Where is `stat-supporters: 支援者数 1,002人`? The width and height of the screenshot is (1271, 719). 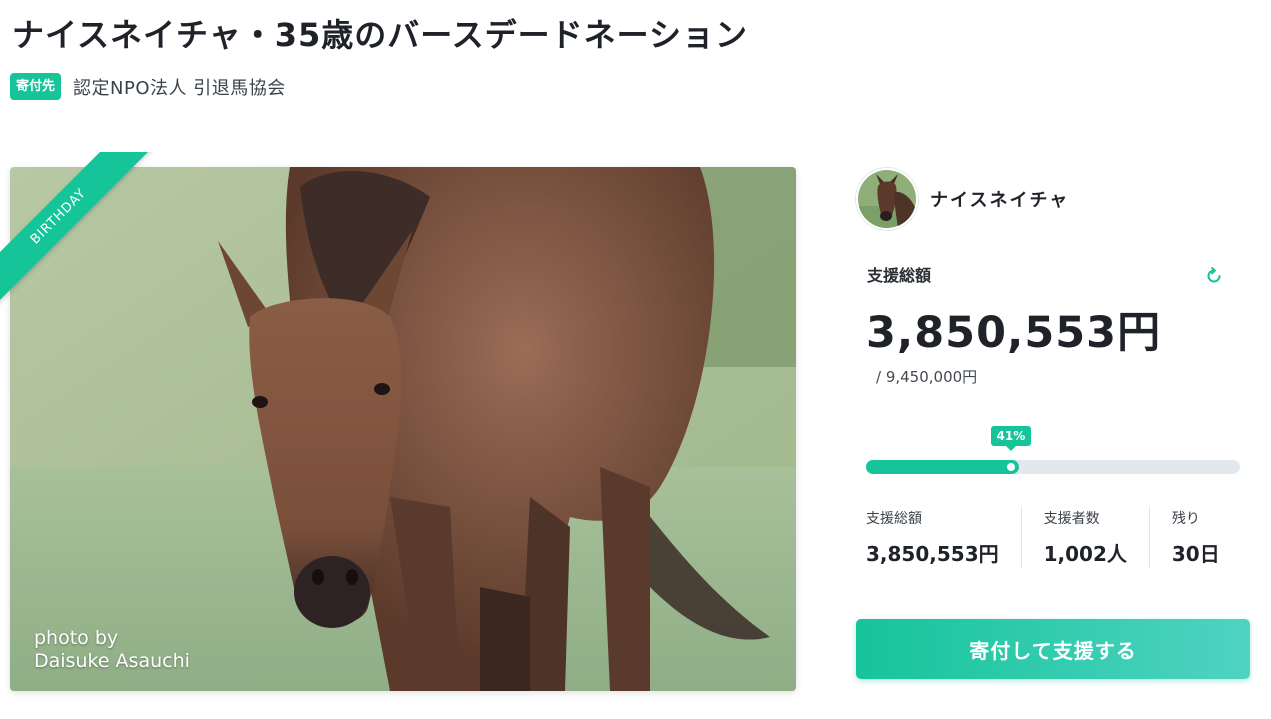 stat-supporters: 支援者数 1,002人 is located at coordinates (1084, 537).